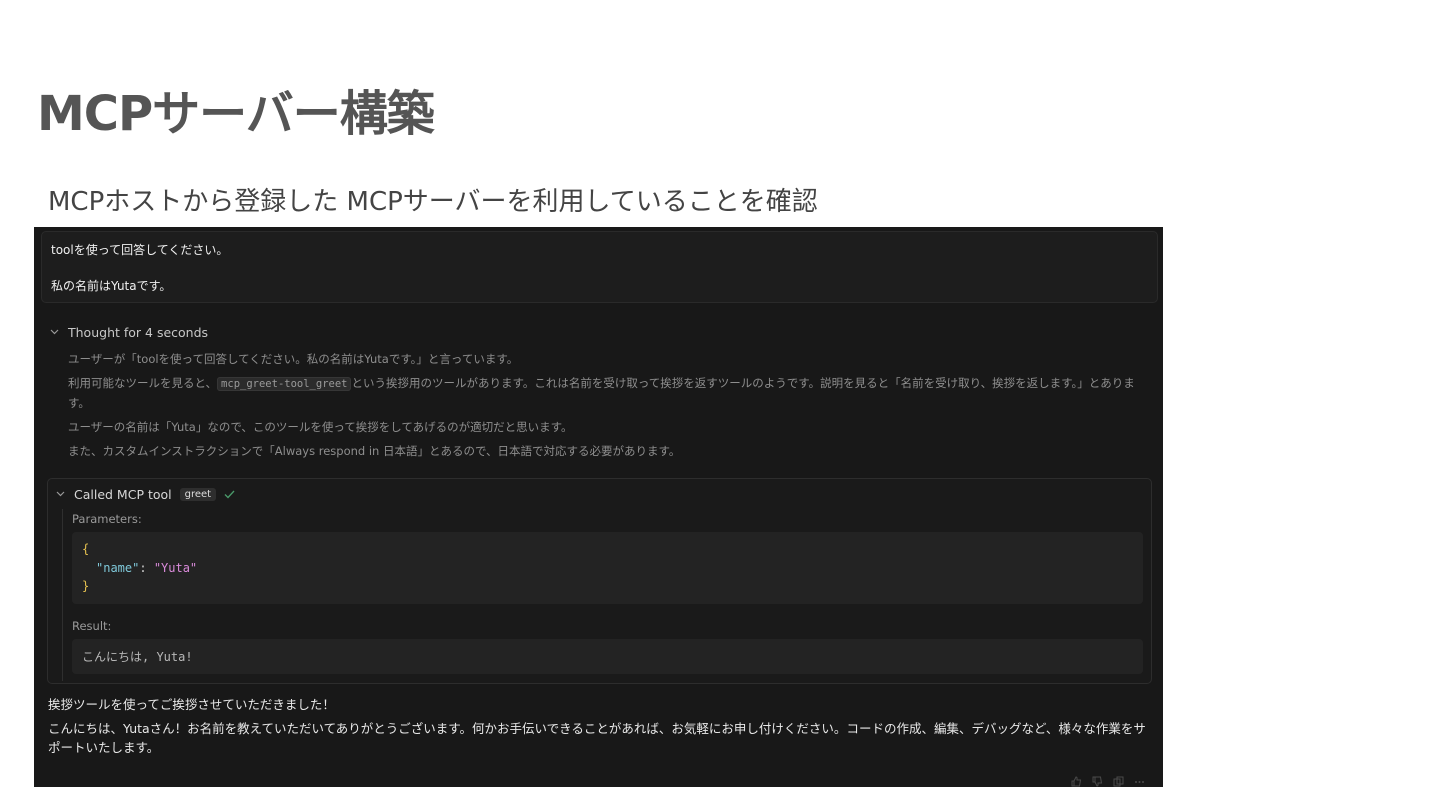 The height and width of the screenshot is (810, 1440). Describe the element at coordinates (118, 567) in the screenshot. I see `json-key: "name"` at that location.